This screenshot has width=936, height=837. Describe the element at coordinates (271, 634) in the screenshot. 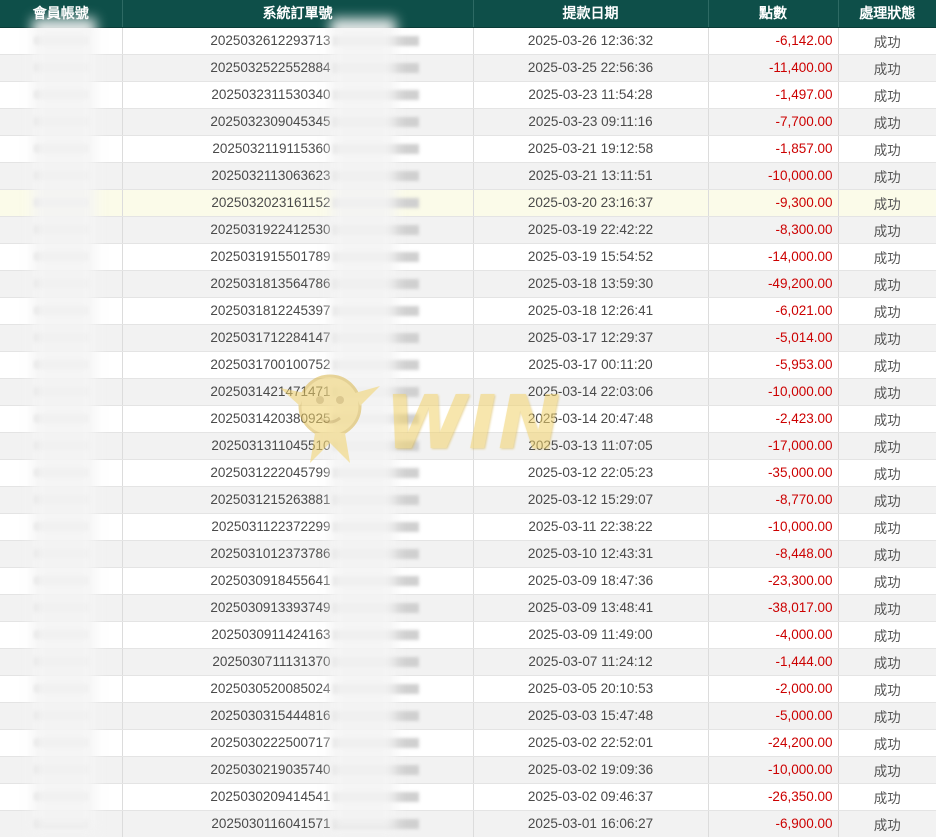

I see `order-number: 2025030911424163` at that location.